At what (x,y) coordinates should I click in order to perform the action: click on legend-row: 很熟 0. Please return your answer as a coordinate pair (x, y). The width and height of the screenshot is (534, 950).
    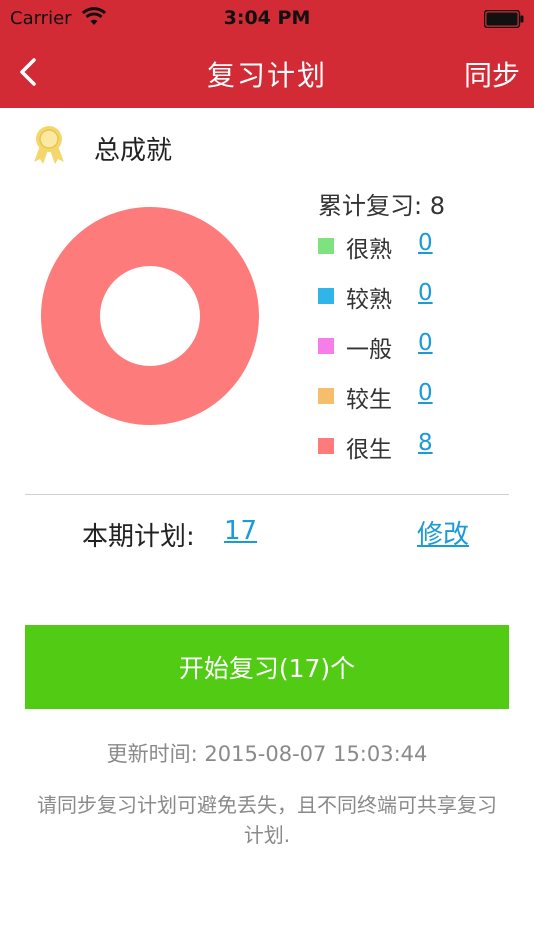
    Looking at the image, I should click on (418, 247).